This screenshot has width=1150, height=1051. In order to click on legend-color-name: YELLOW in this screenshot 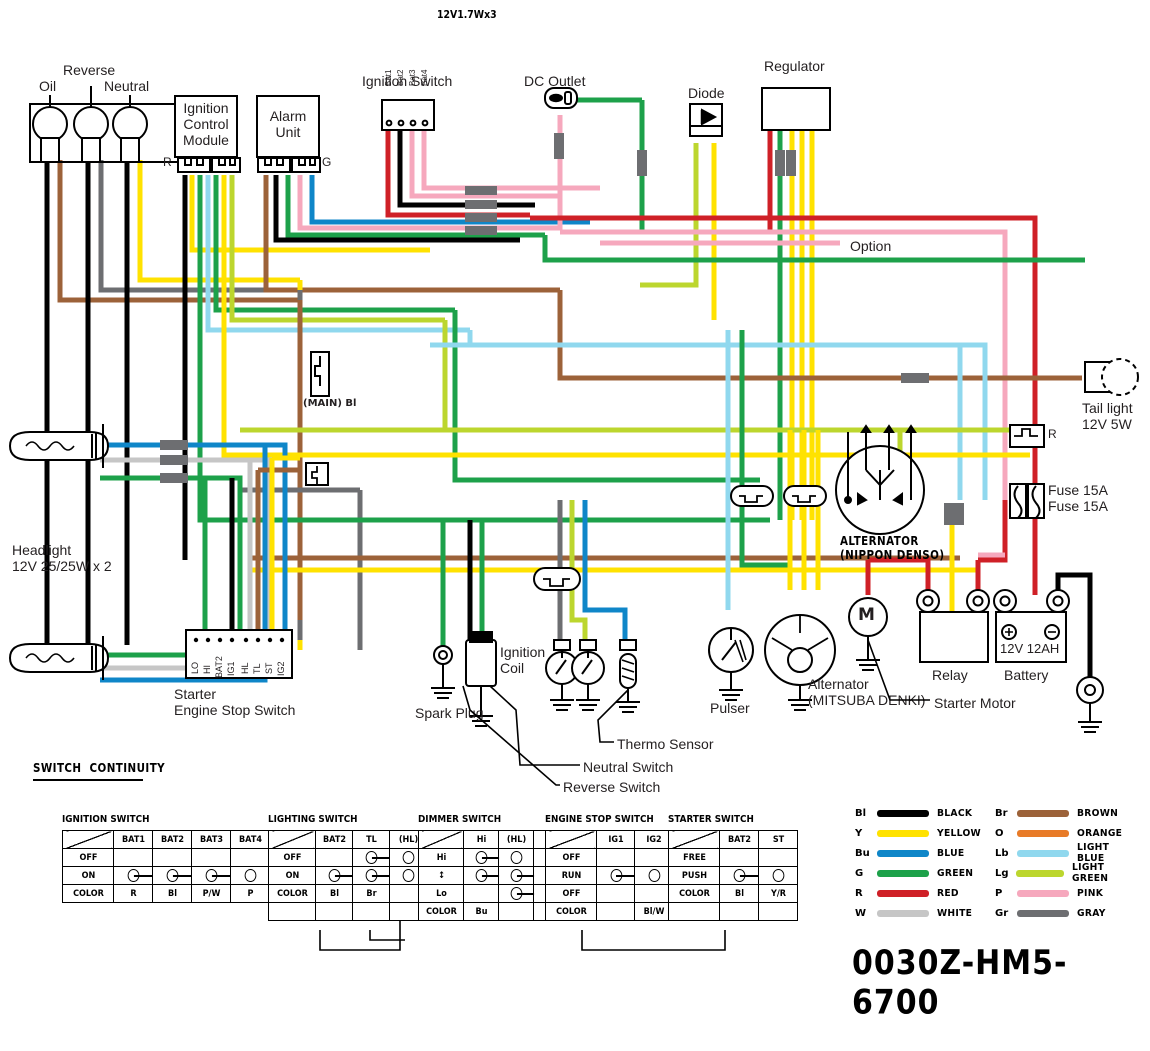, I will do `click(959, 833)`.